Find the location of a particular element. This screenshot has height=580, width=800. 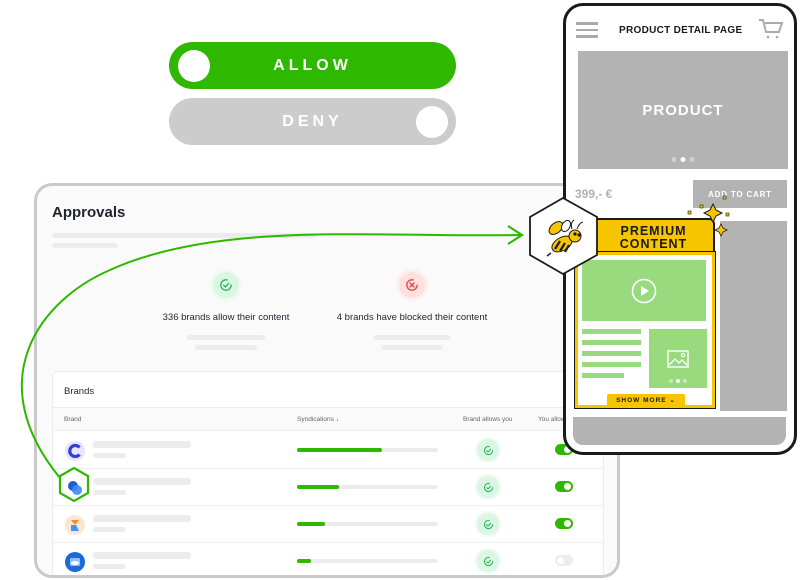

premium-label-line2: CONTENT is located at coordinates (653, 243).